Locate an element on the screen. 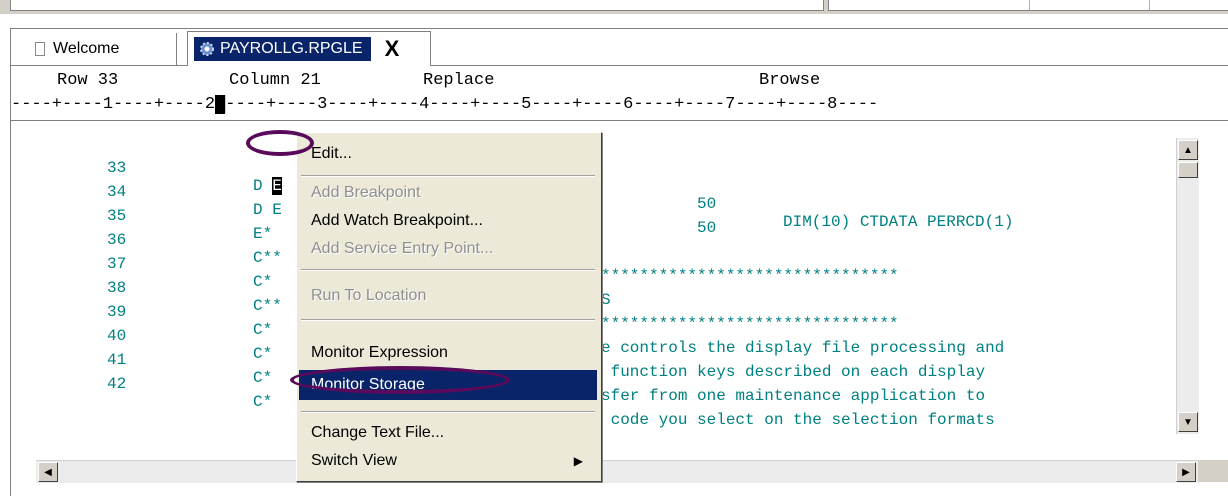 This screenshot has width=1228, height=496. scroll-up-icon: ▲ is located at coordinates (1188, 150).